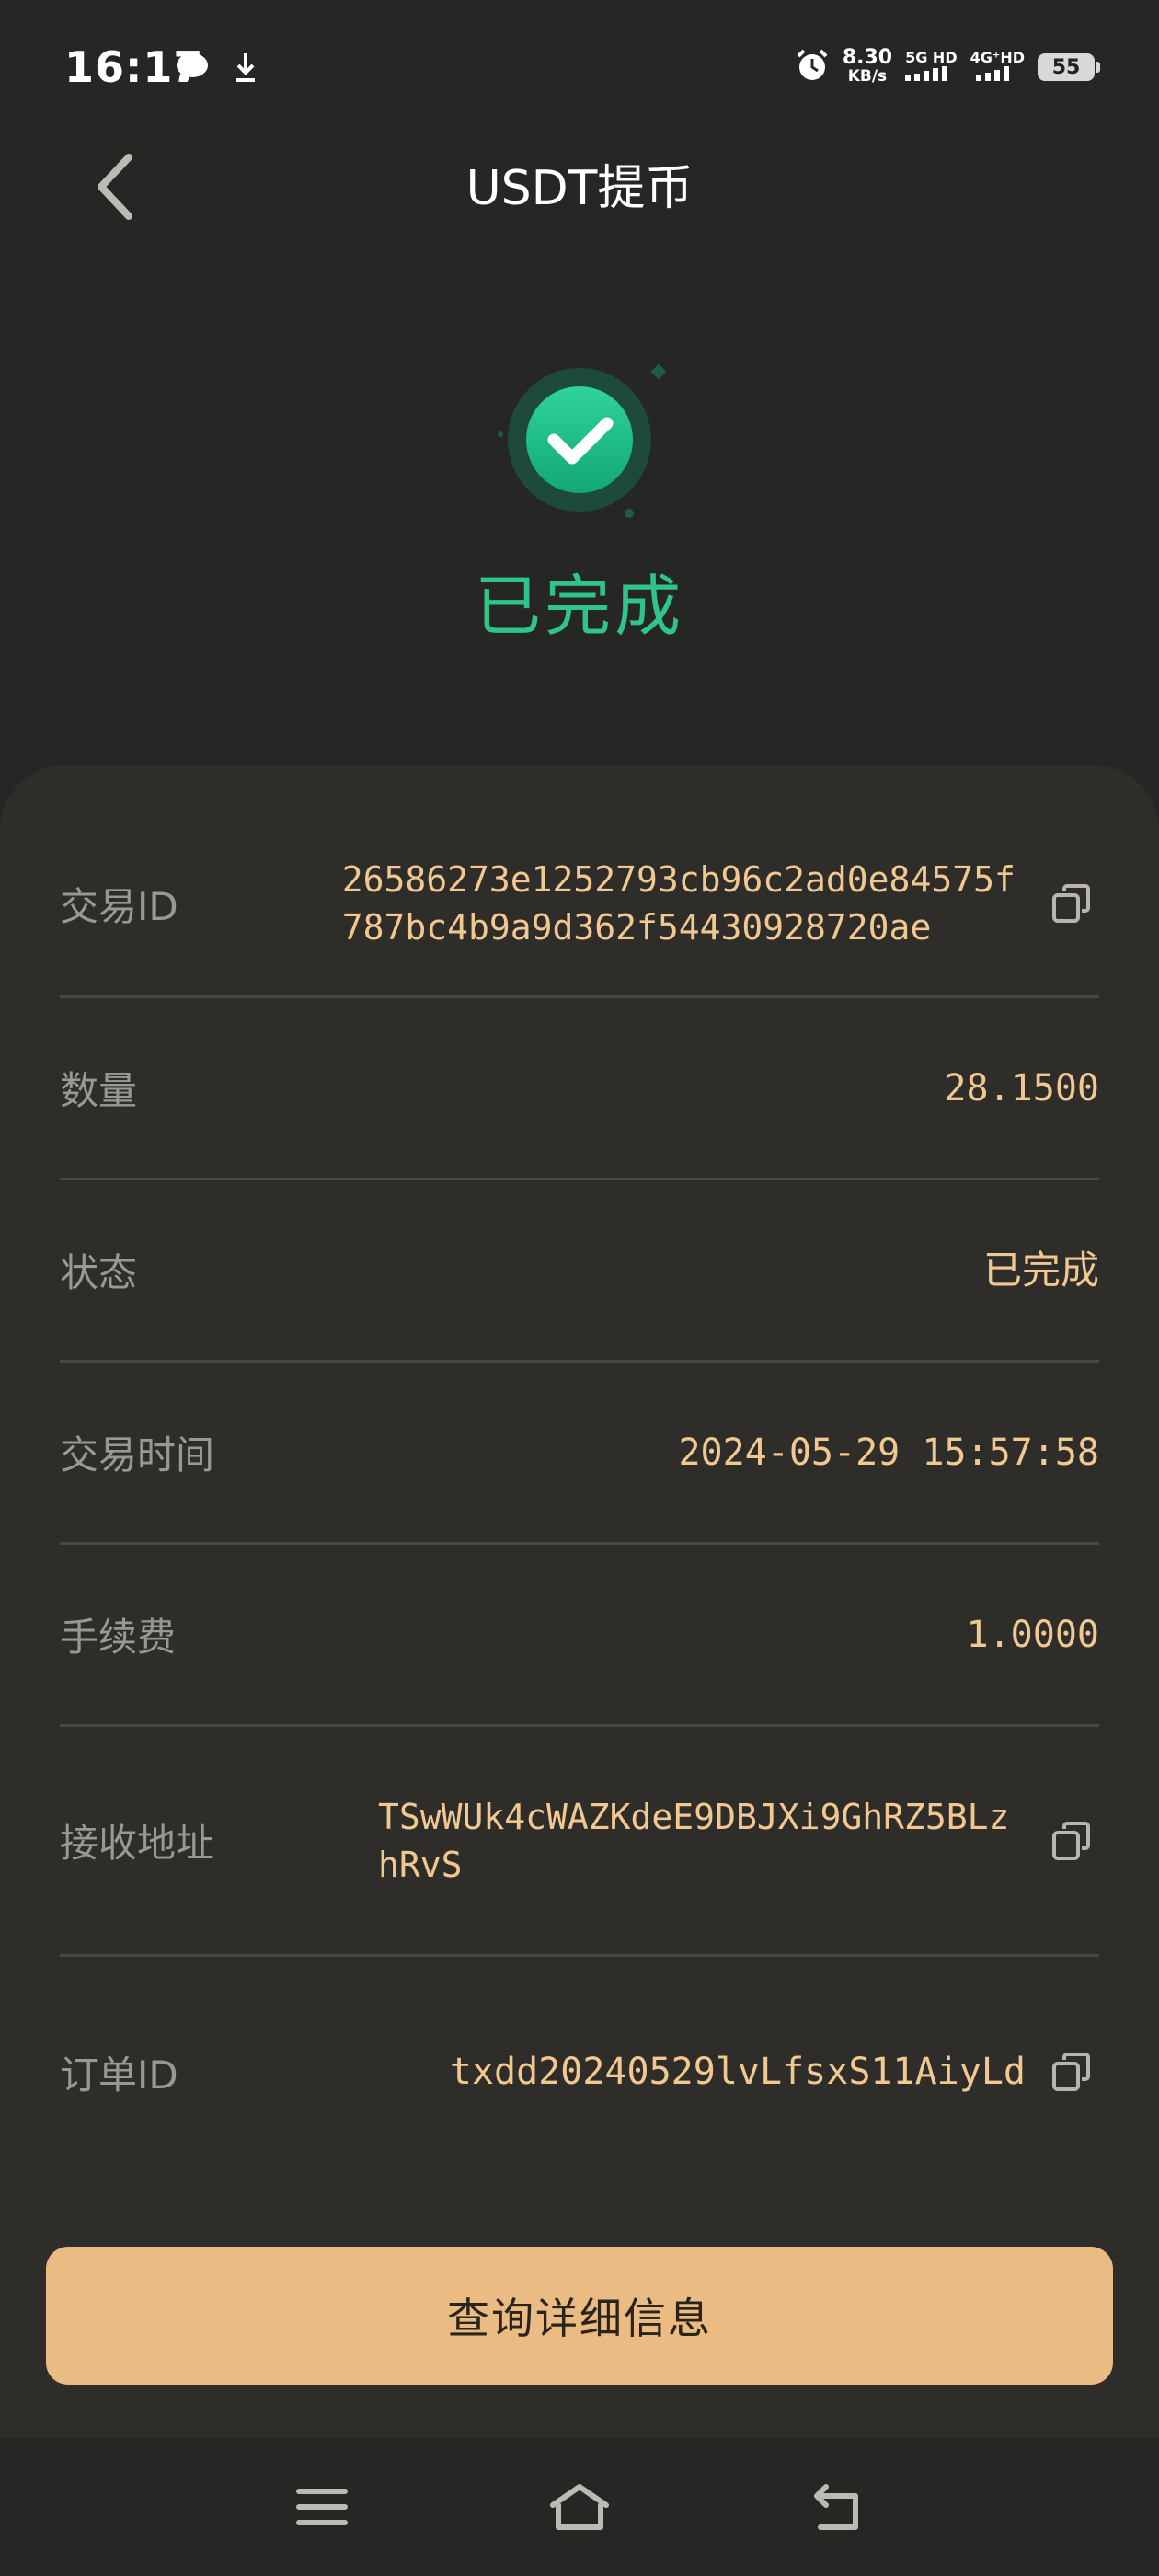 The image size is (1159, 2576). Describe the element at coordinates (192, 69) in the screenshot. I see `chat-bubble-icon` at that location.